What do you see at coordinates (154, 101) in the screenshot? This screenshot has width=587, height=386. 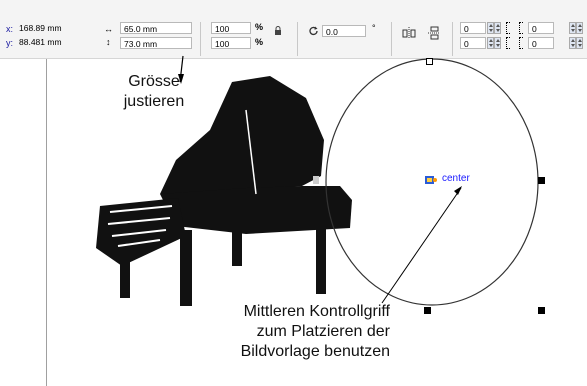 I see `resize-annotation-line2: justieren` at bounding box center [154, 101].